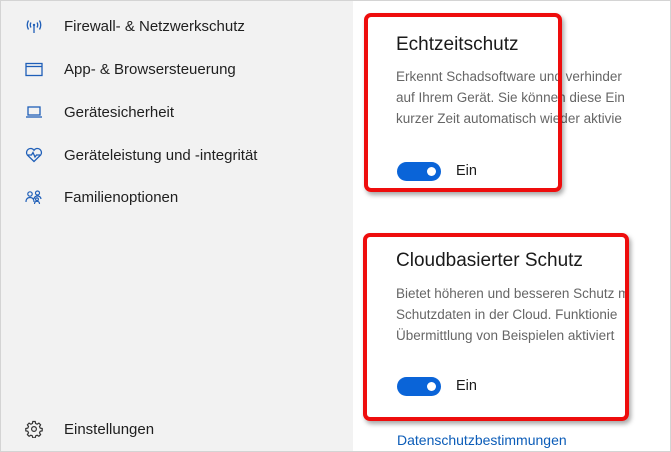 Image resolution: width=671 pixels, height=452 pixels. I want to click on cloud-protection-title: Cloudbasierter Schutz, so click(489, 260).